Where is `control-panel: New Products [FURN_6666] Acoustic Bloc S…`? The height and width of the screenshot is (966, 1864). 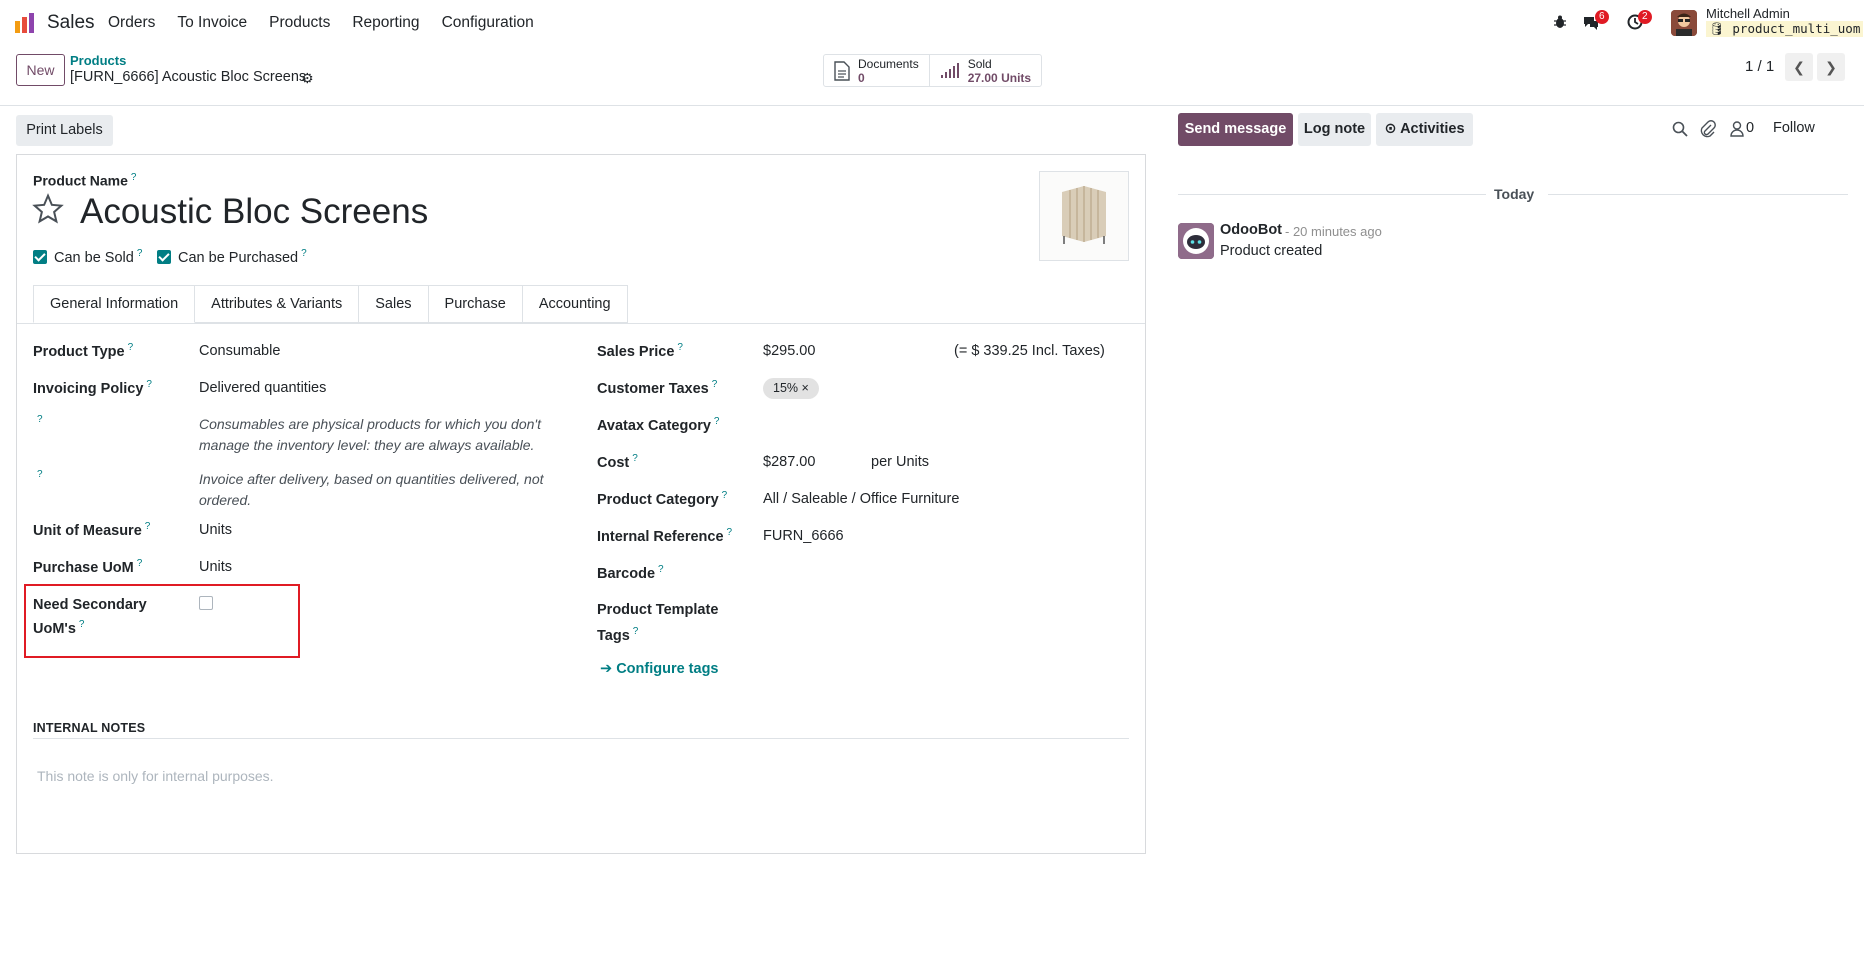 control-panel: New Products [FURN_6666] Acoustic Bloc S… is located at coordinates (932, 76).